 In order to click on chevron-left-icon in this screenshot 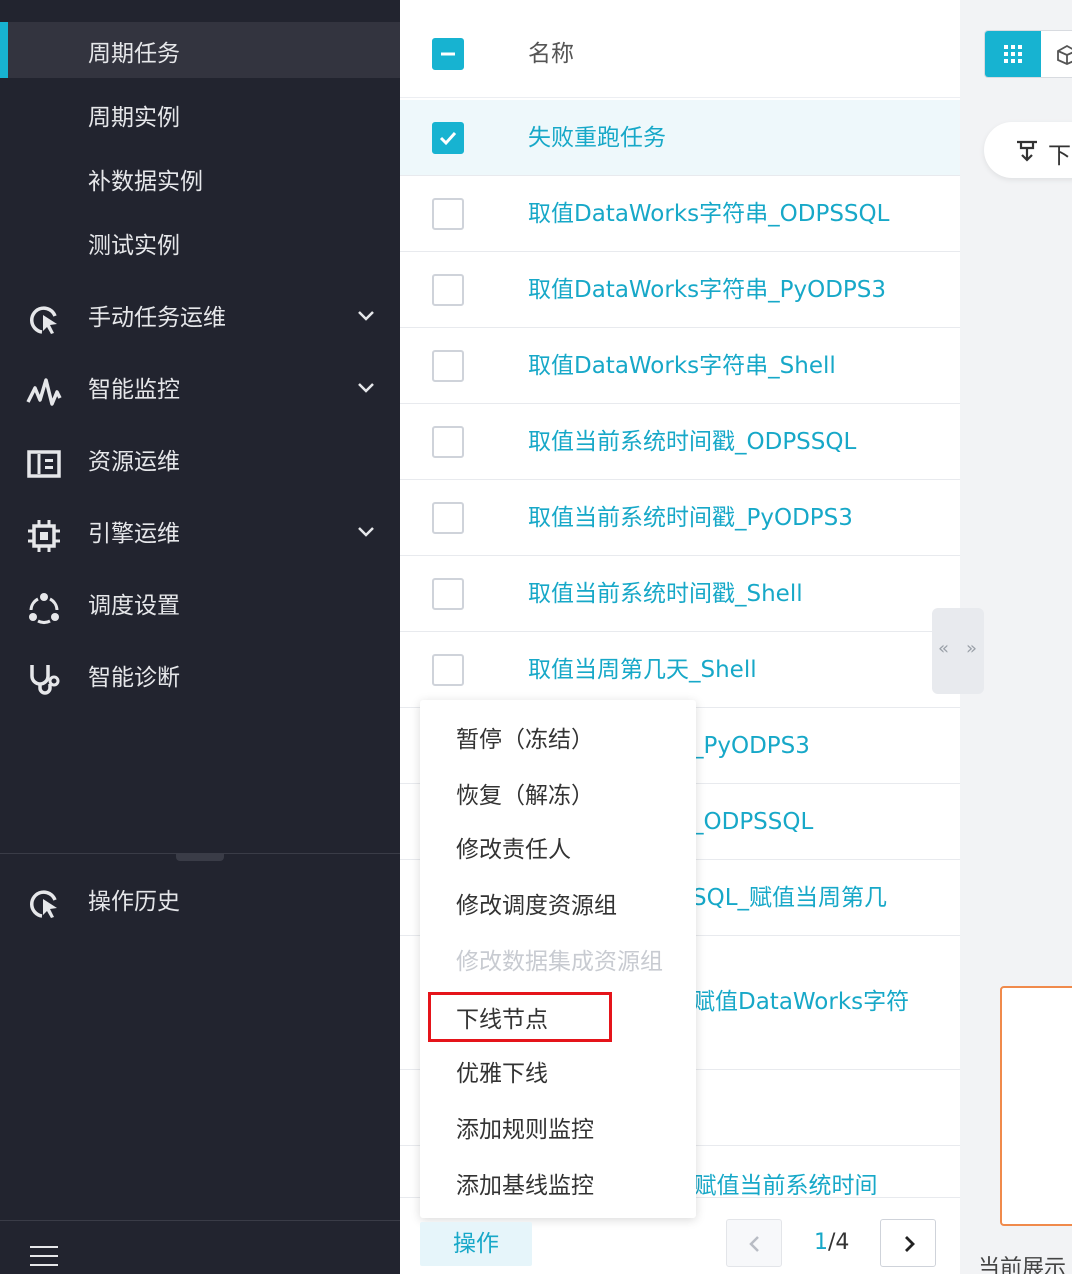, I will do `click(754, 1244)`.